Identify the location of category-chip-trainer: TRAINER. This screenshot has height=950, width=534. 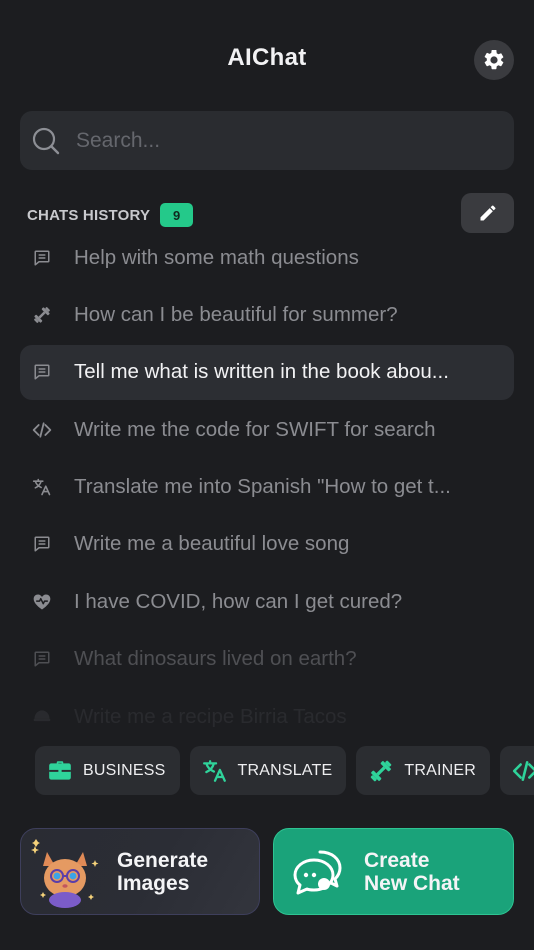
(423, 770).